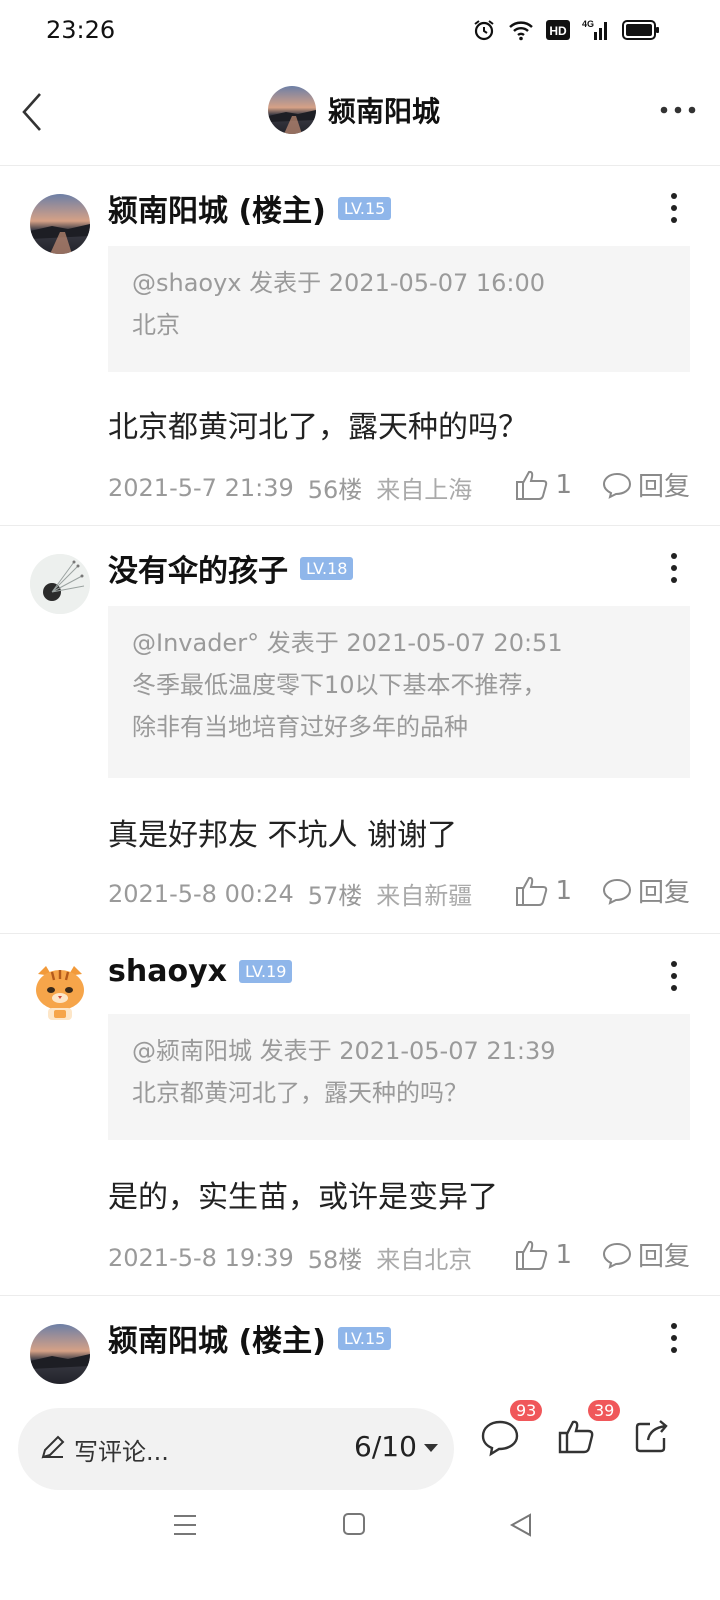 The image size is (720, 1600). I want to click on system-navigation-bar, so click(360, 1547).